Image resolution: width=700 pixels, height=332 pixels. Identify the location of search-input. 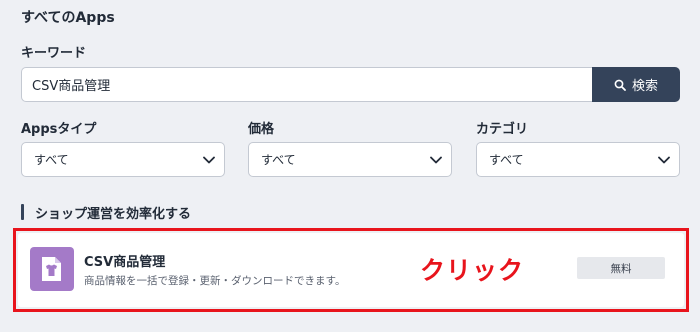
(306, 84).